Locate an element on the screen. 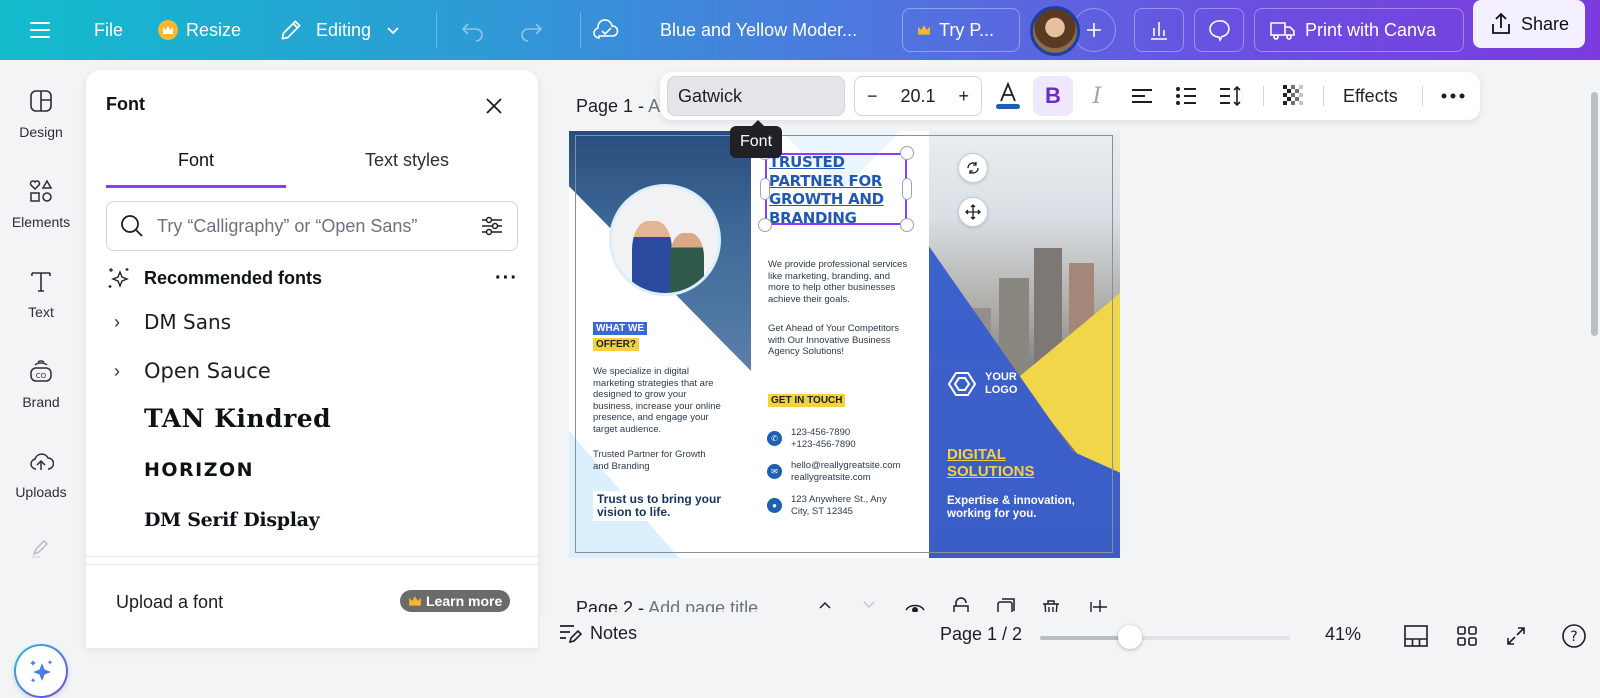 This screenshot has height=698, width=1600. font-search-box is located at coordinates (312, 226).